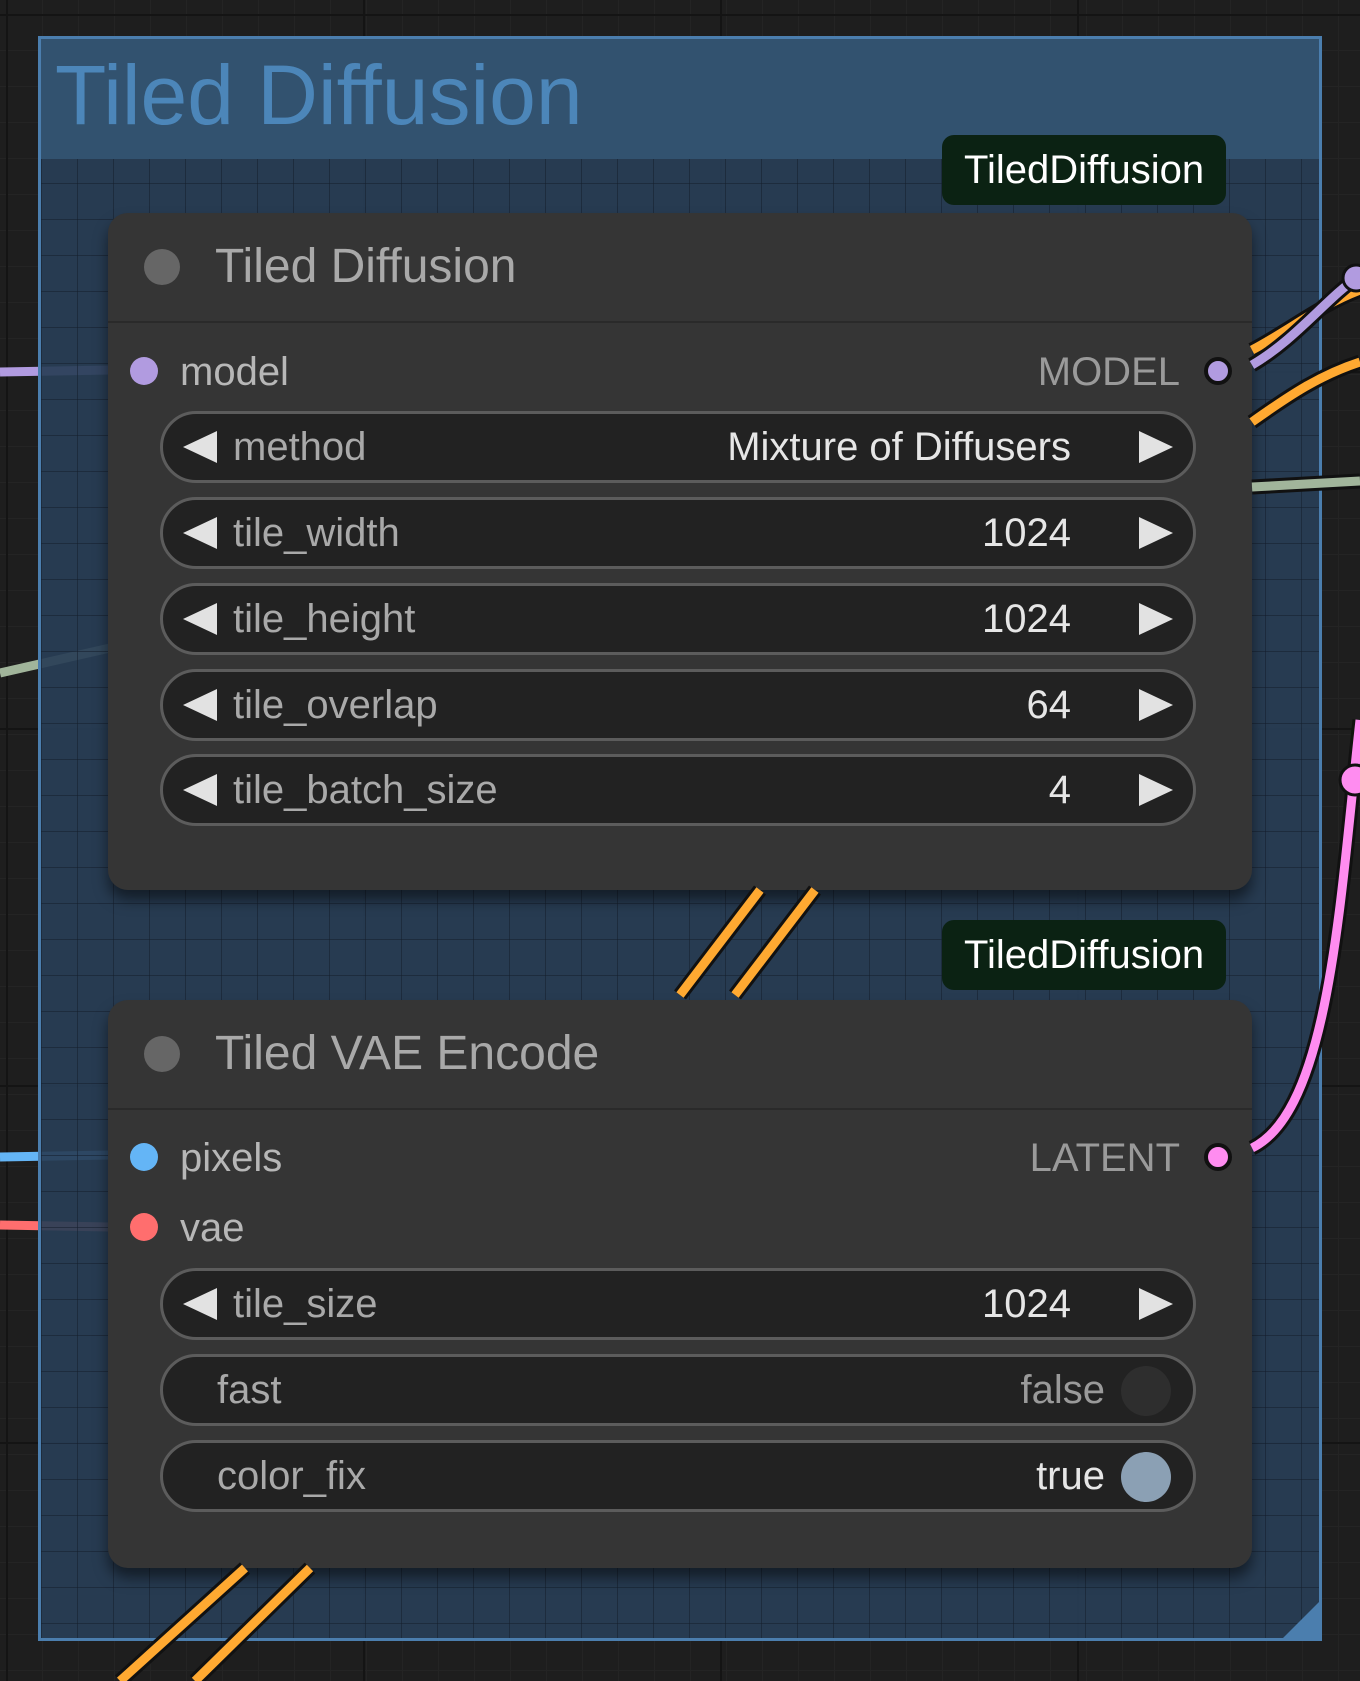 The height and width of the screenshot is (1681, 1360). I want to click on group-resize-handle, so click(1301, 1620).